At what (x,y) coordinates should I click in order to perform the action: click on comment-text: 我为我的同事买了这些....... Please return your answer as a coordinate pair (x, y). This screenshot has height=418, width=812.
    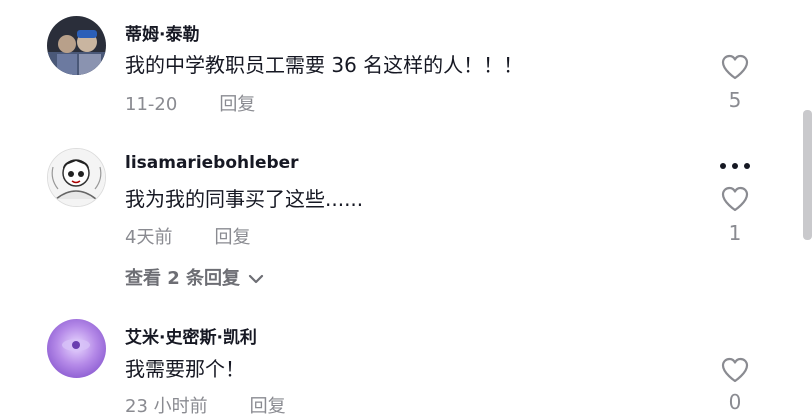
    Looking at the image, I should click on (244, 199).